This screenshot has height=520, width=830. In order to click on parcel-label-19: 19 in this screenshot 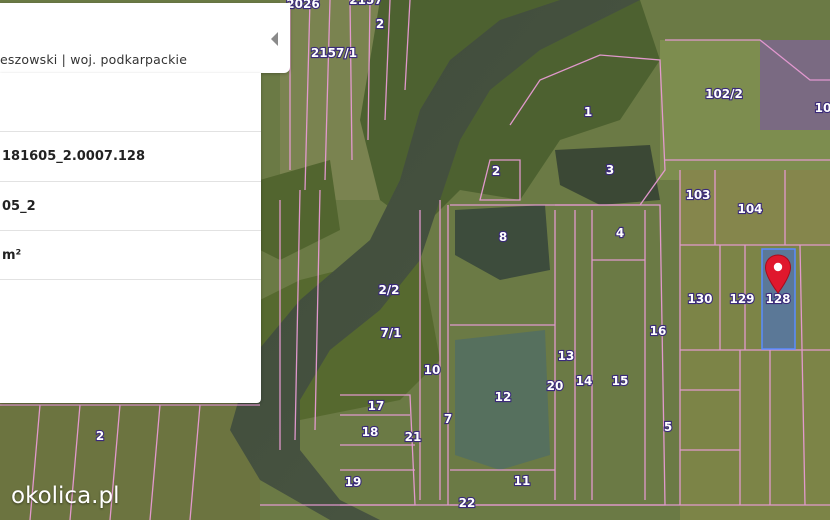, I will do `click(353, 482)`.